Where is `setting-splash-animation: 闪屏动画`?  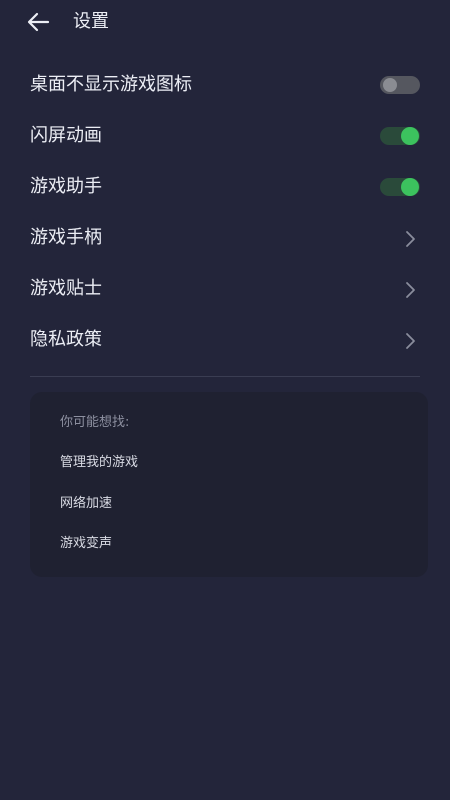 setting-splash-animation: 闪屏动画 is located at coordinates (225, 136).